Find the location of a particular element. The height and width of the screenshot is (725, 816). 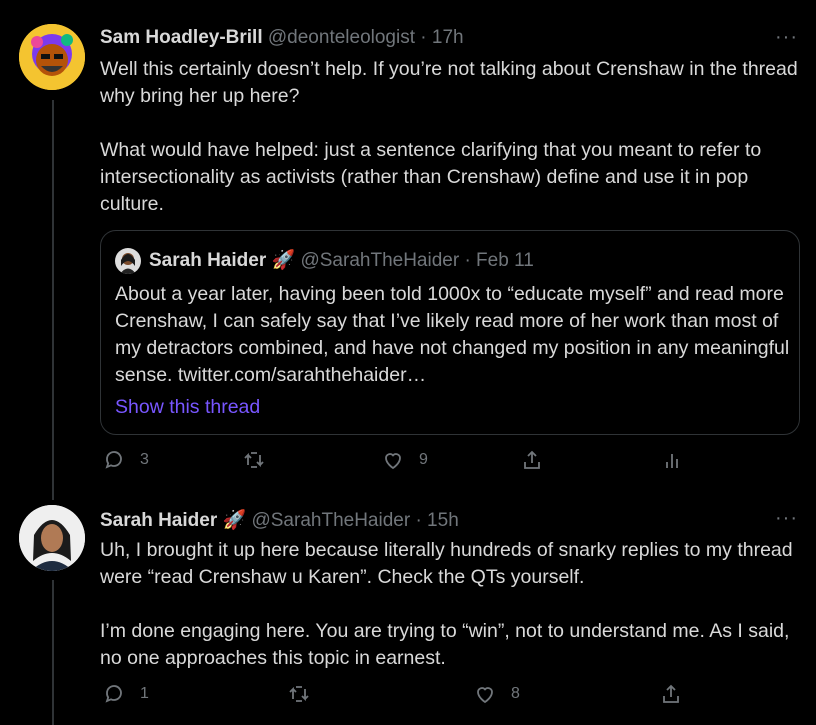

quoted-handle: @SarahTheHaider is located at coordinates (380, 261).